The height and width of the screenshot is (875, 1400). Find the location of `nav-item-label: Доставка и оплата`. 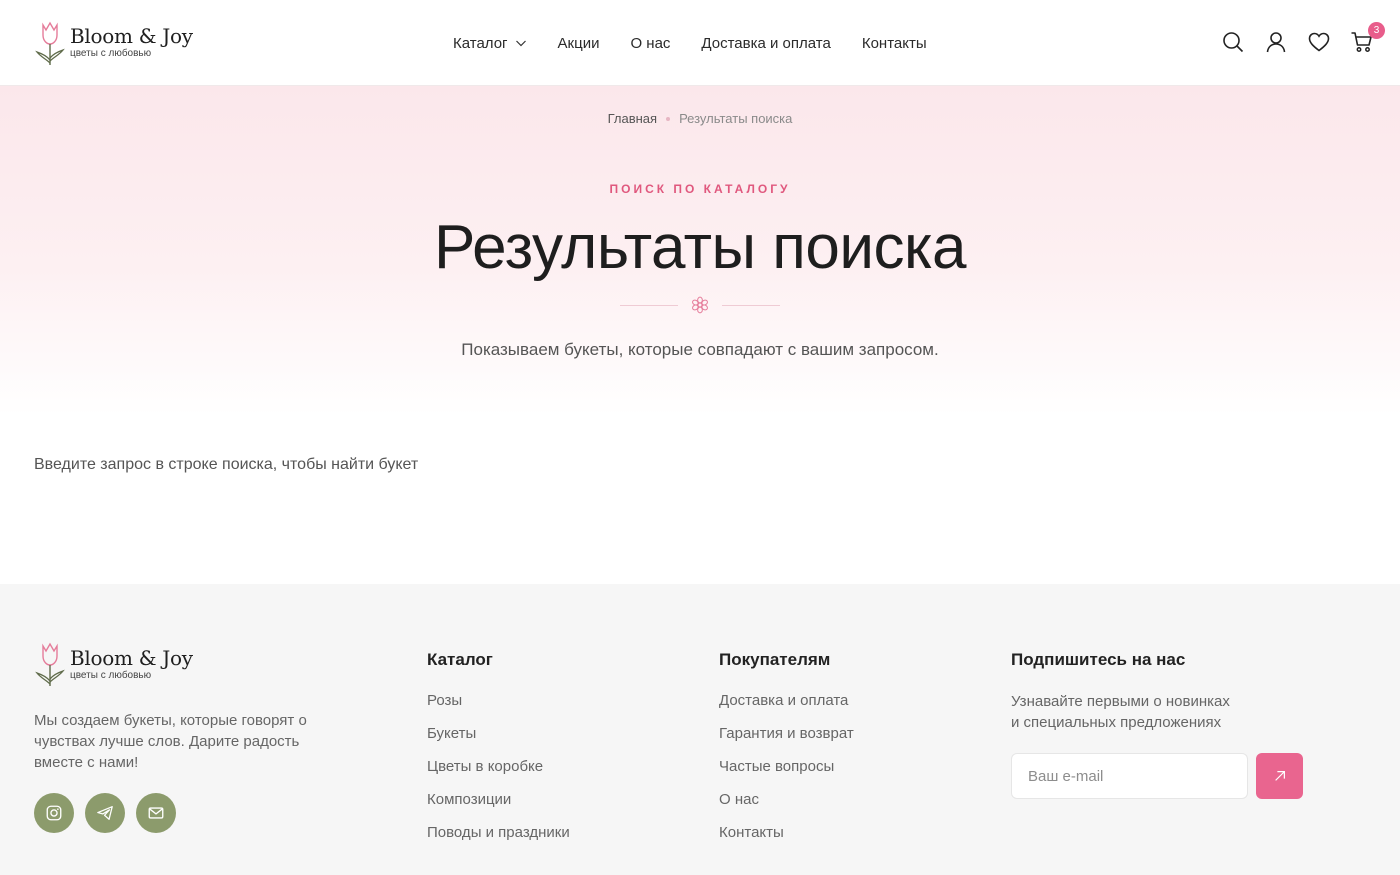

nav-item-label: Доставка и оплата is located at coordinates (766, 43).